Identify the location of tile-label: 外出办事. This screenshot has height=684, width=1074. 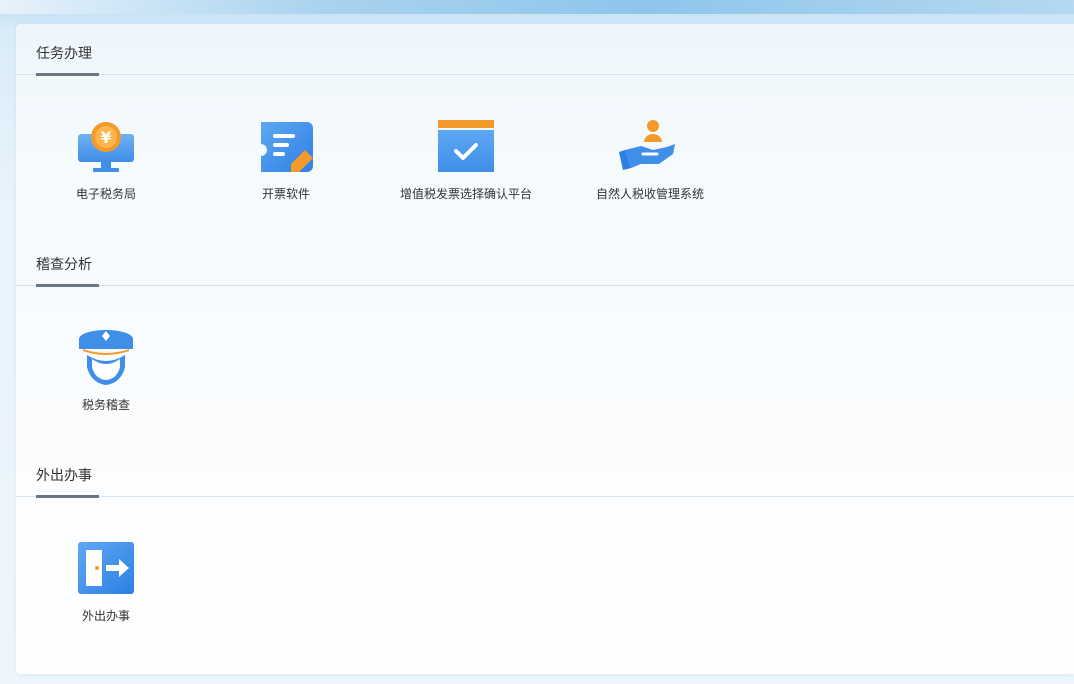
(105, 616).